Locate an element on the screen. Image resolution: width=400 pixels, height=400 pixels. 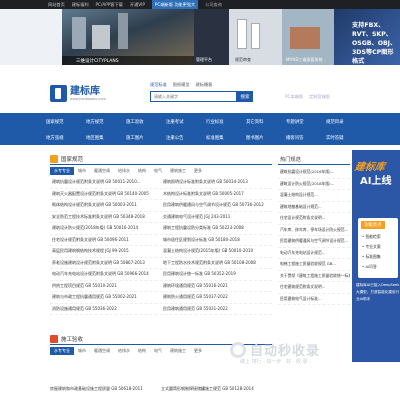
top-dropdown: 公司查询 is located at coordinates (213, 5).